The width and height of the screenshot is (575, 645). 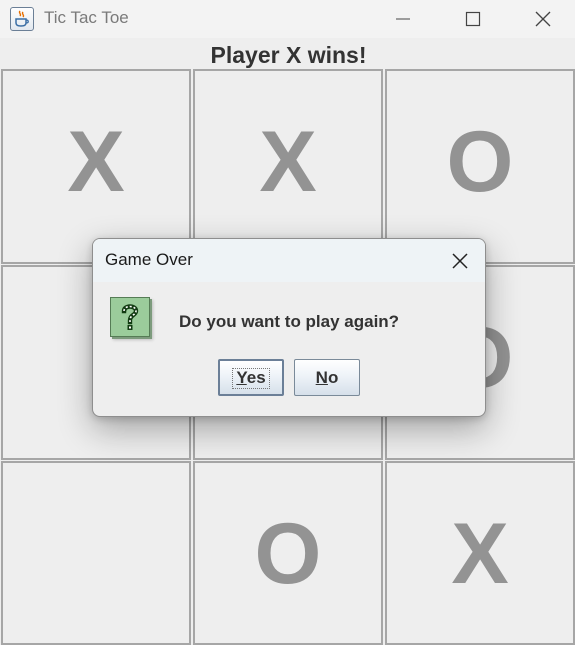 I want to click on board-cell-3: O, so click(x=480, y=166).